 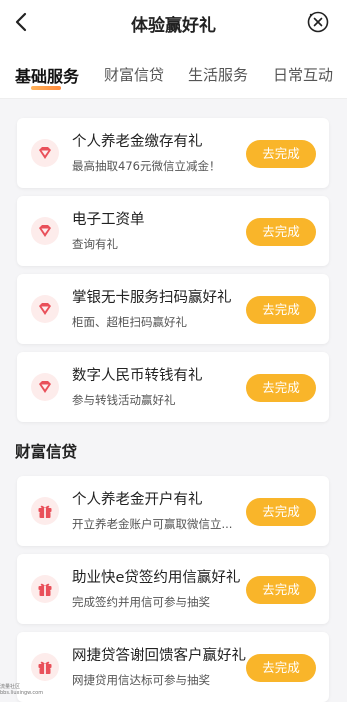 I want to click on page-title: 体验赢好礼, so click(x=173, y=26).